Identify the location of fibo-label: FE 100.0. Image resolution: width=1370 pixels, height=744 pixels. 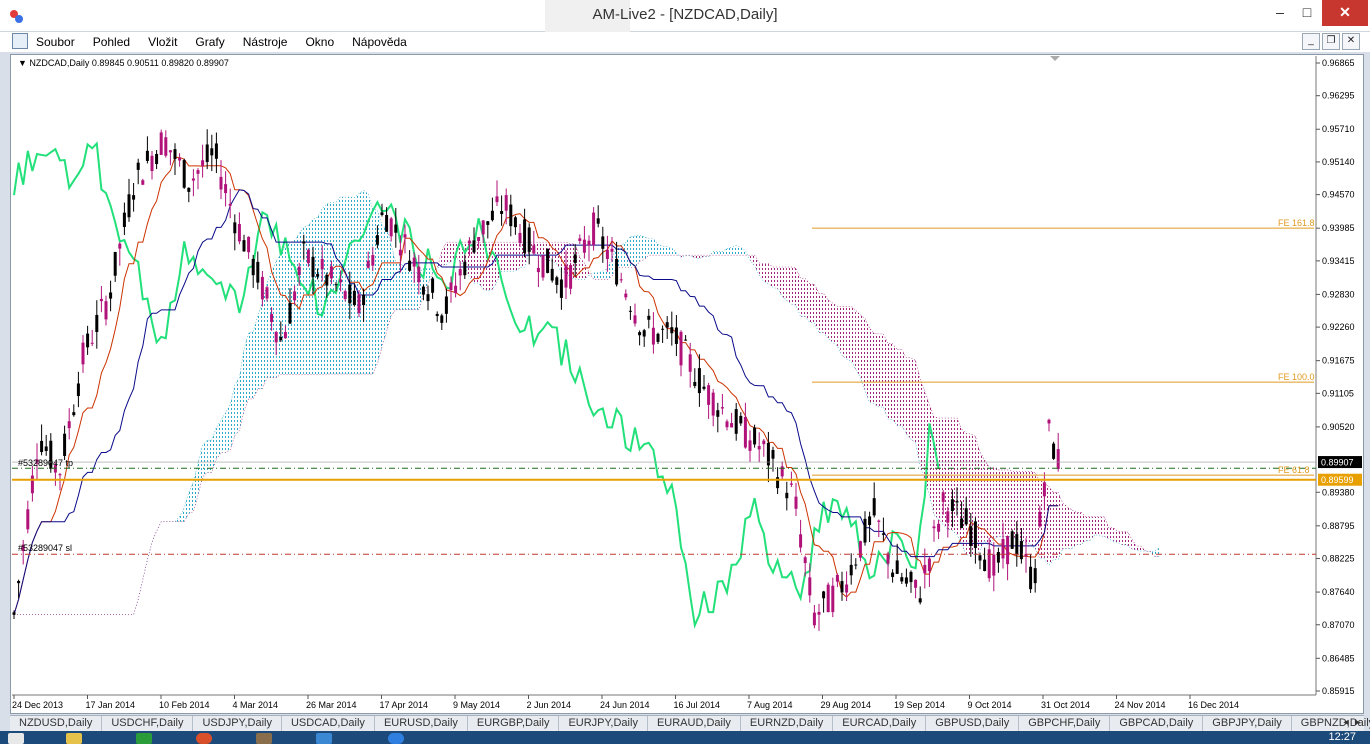
(1296, 377).